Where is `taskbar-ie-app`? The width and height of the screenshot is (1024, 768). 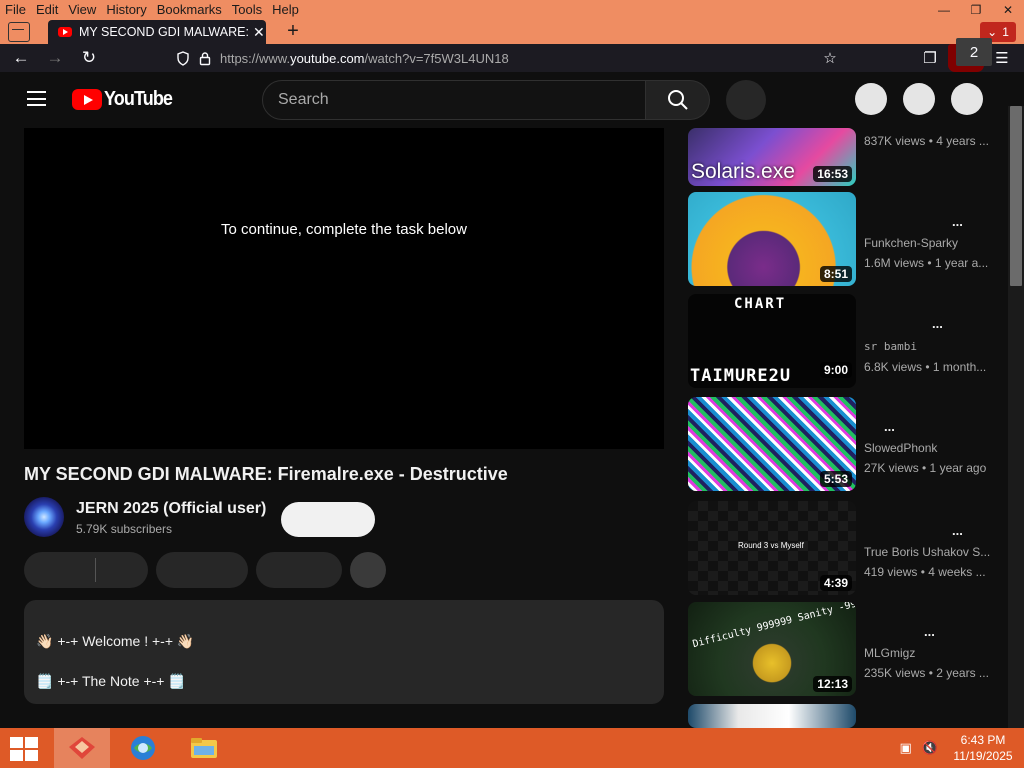
taskbar-ie-app is located at coordinates (143, 748).